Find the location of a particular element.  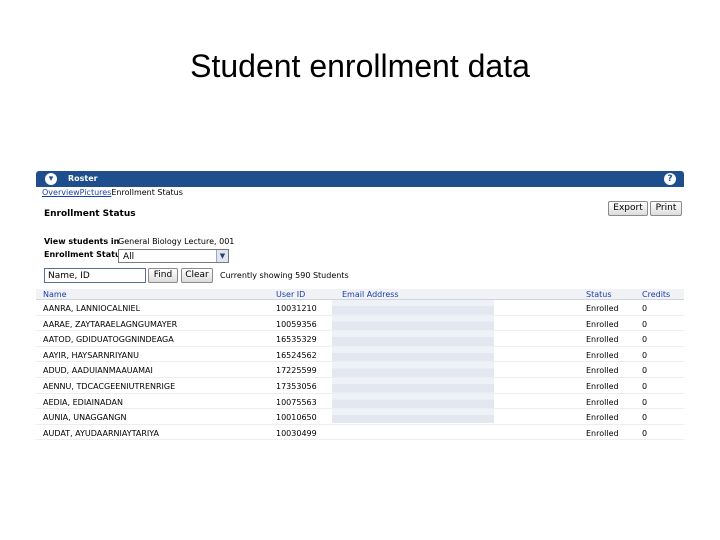

view-students-label: View students in is located at coordinates (82, 241).